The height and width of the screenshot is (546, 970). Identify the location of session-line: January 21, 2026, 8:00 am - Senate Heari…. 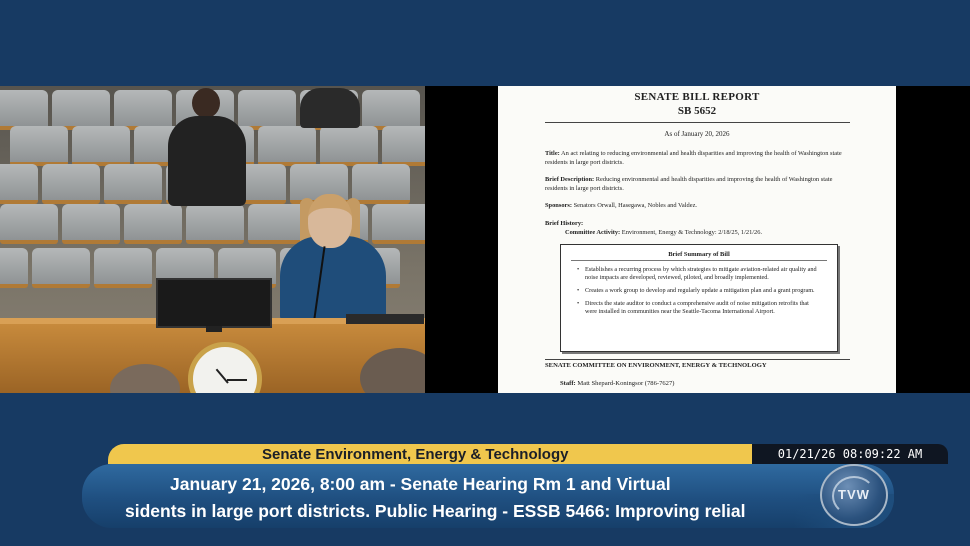
(420, 484).